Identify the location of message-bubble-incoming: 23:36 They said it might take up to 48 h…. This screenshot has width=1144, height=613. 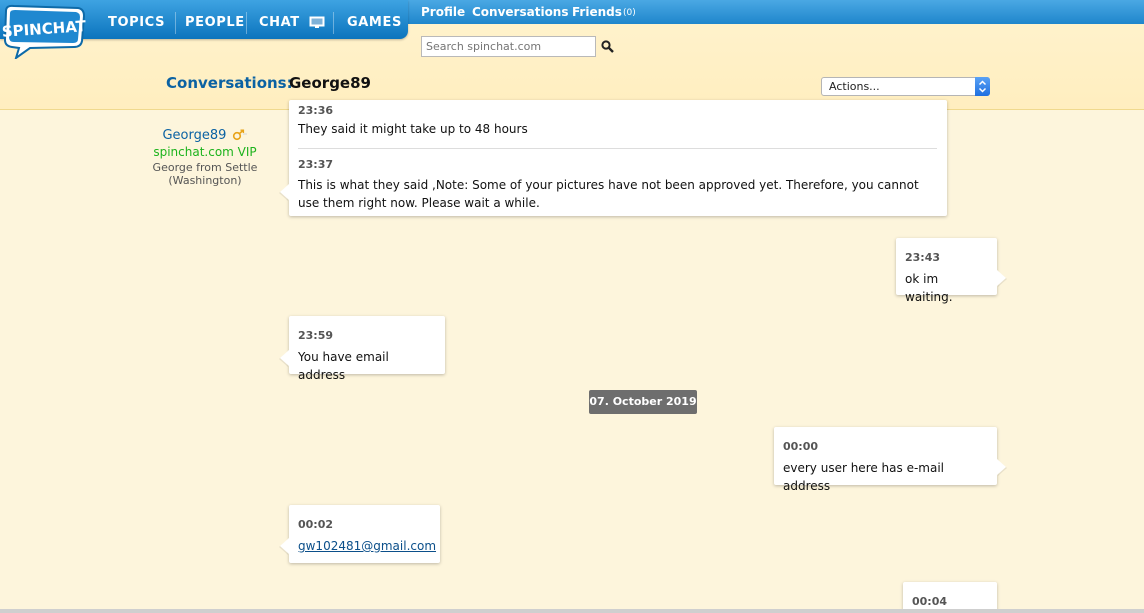
(618, 158).